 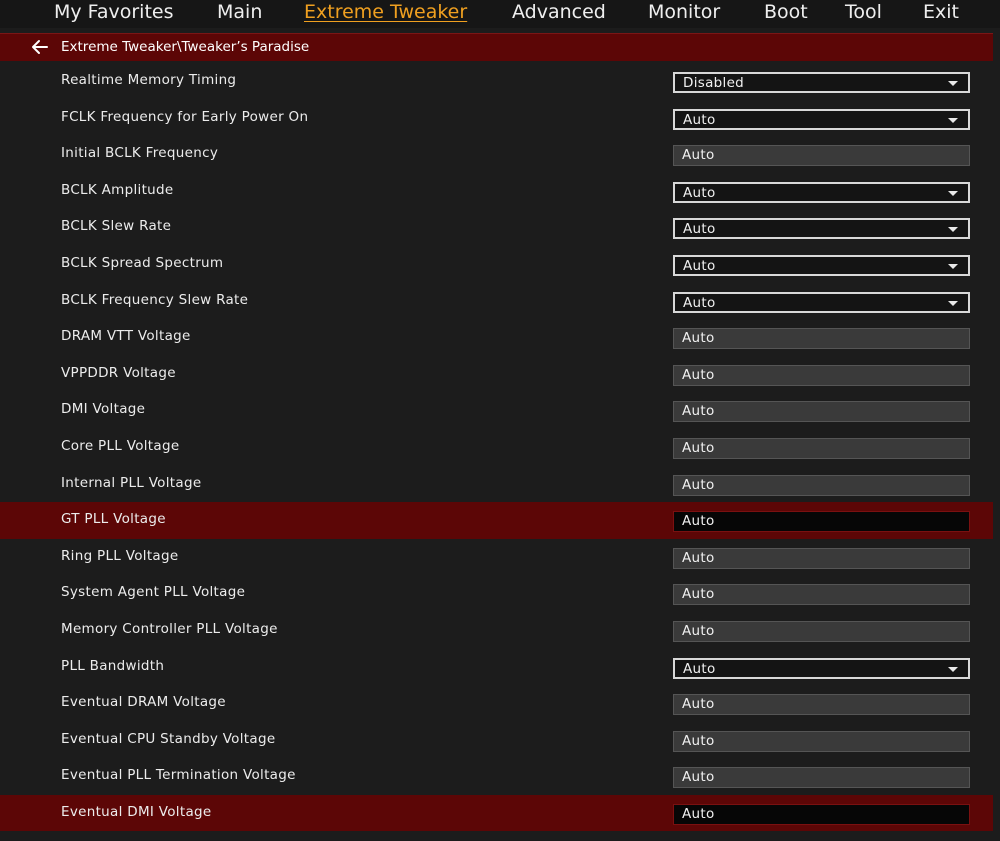 What do you see at coordinates (496, 227) in the screenshot?
I see `setting-row: BCLK Slew Rate Auto` at bounding box center [496, 227].